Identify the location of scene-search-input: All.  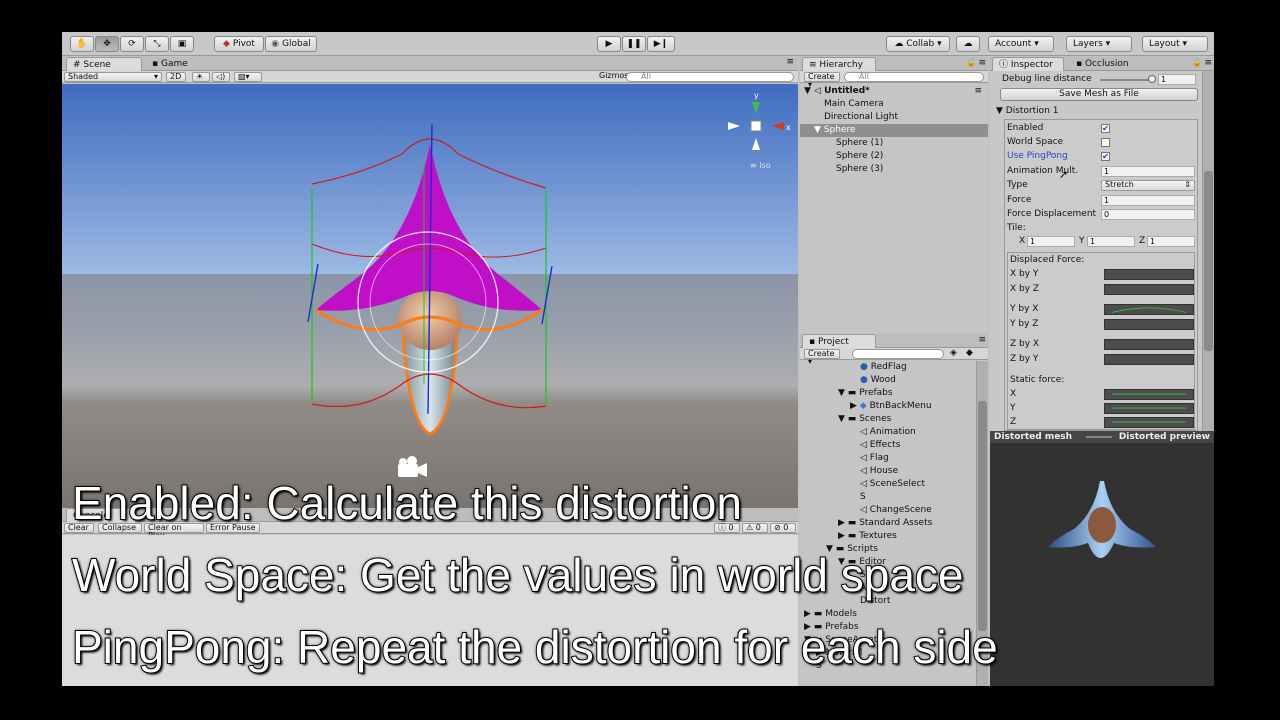
(710, 77).